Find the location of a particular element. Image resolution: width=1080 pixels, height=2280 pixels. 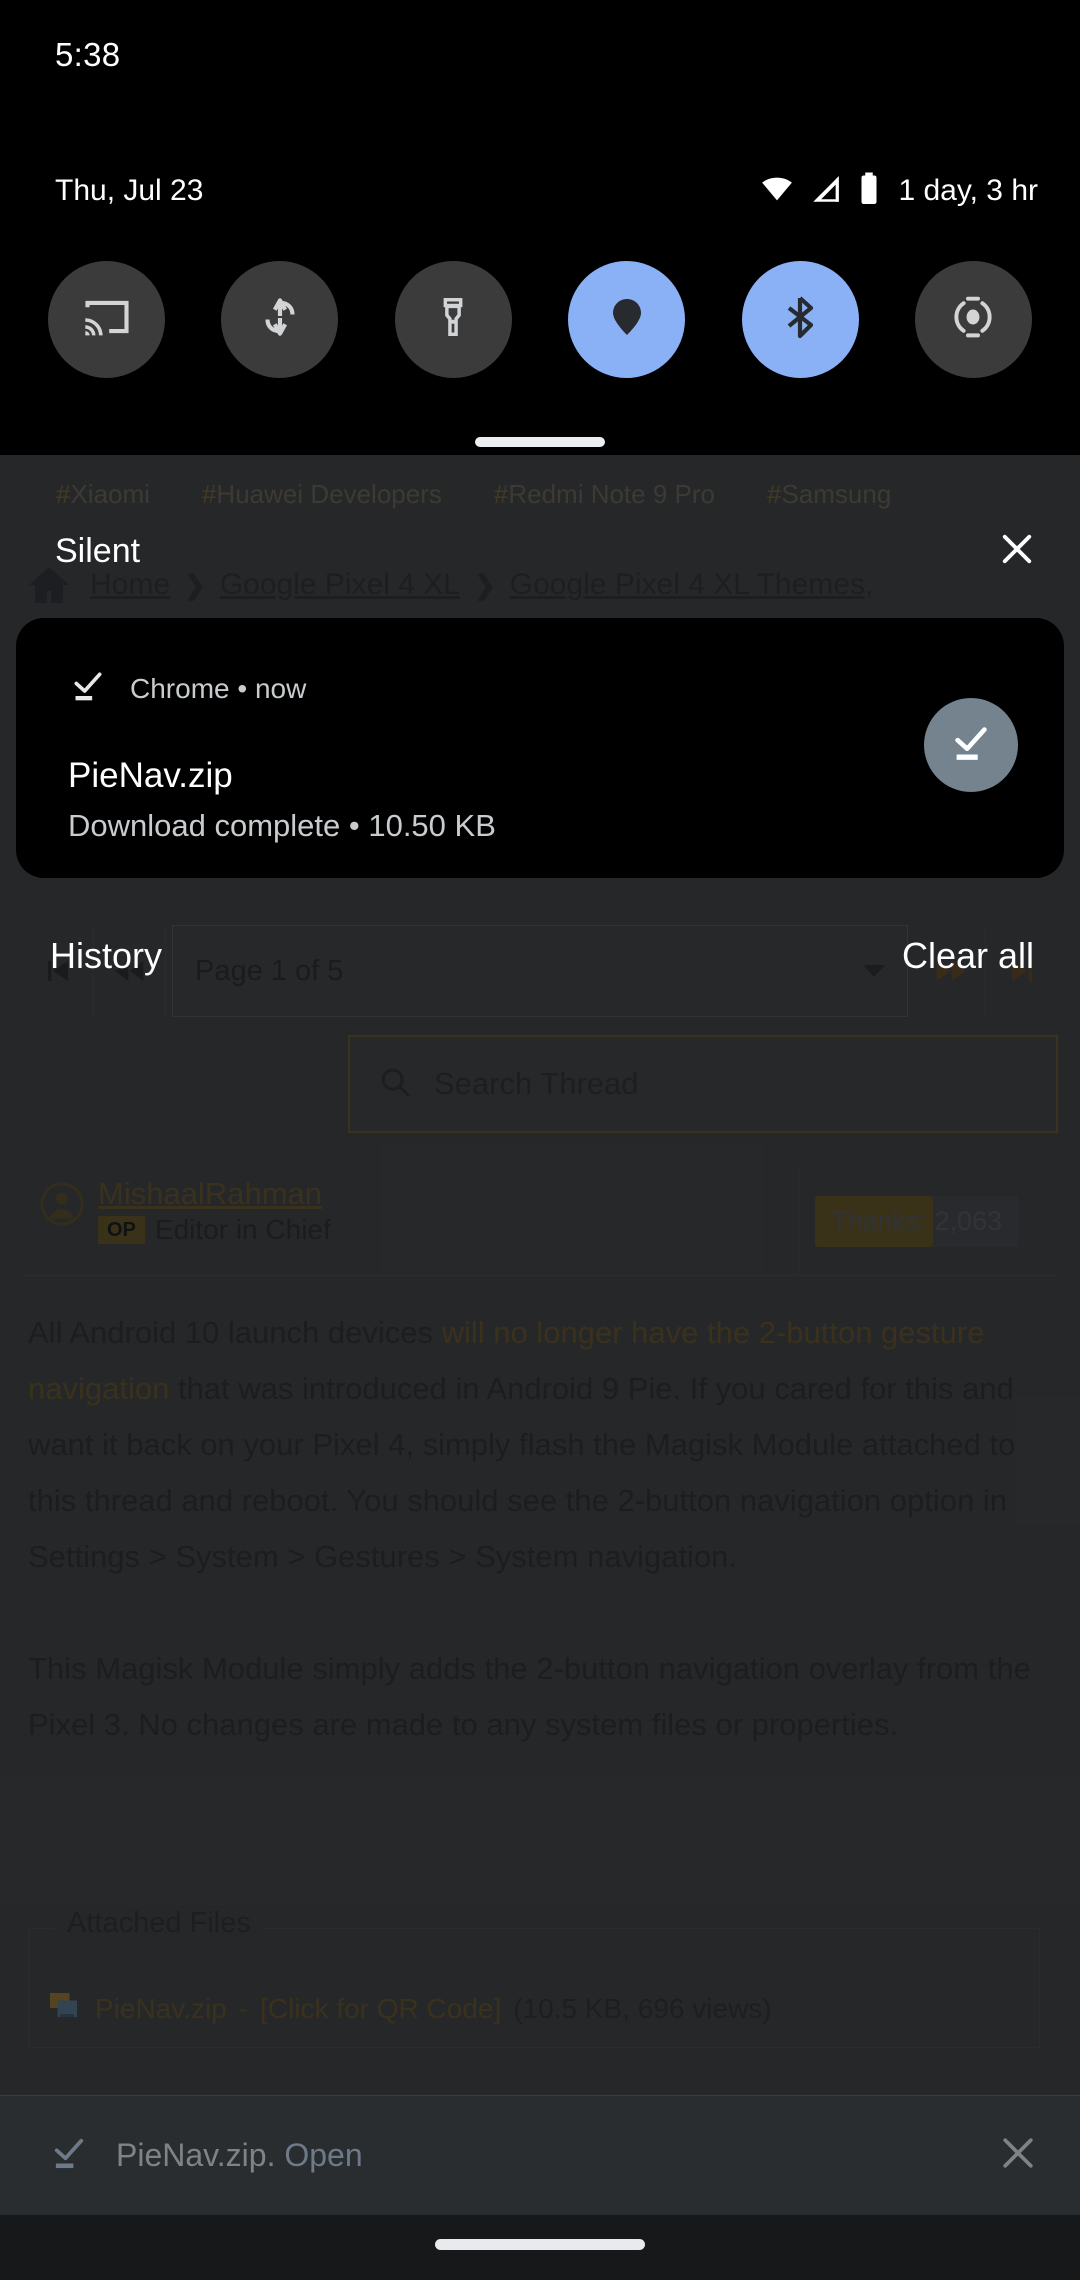

auto-rotate-icon is located at coordinates (280, 319).